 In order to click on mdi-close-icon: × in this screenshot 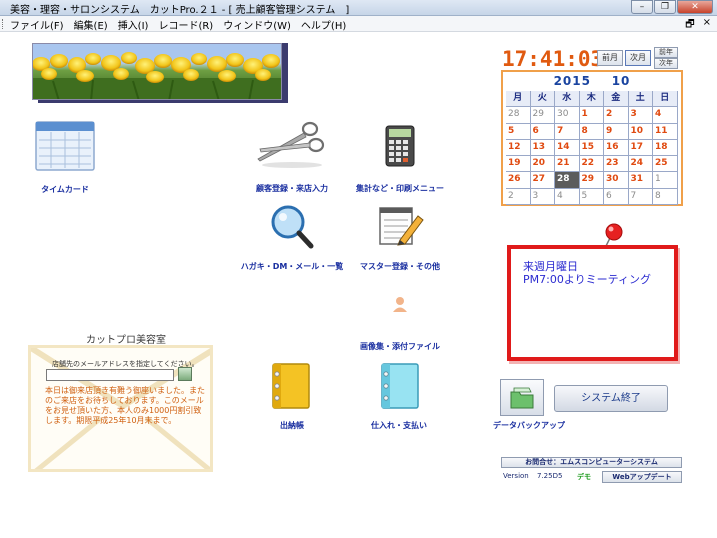, I will do `click(707, 25)`.